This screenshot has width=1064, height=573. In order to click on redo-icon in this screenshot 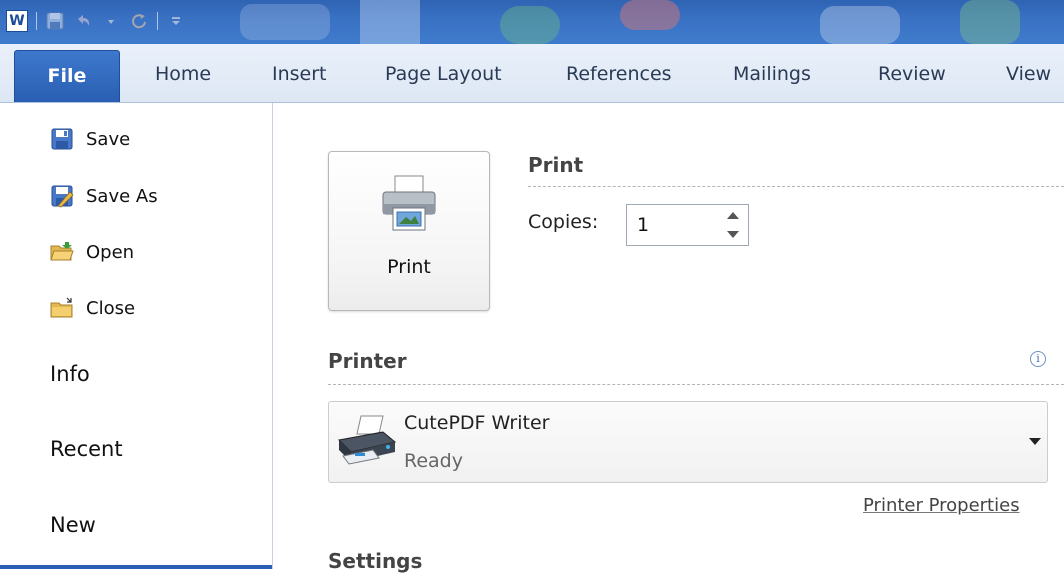, I will do `click(139, 21)`.